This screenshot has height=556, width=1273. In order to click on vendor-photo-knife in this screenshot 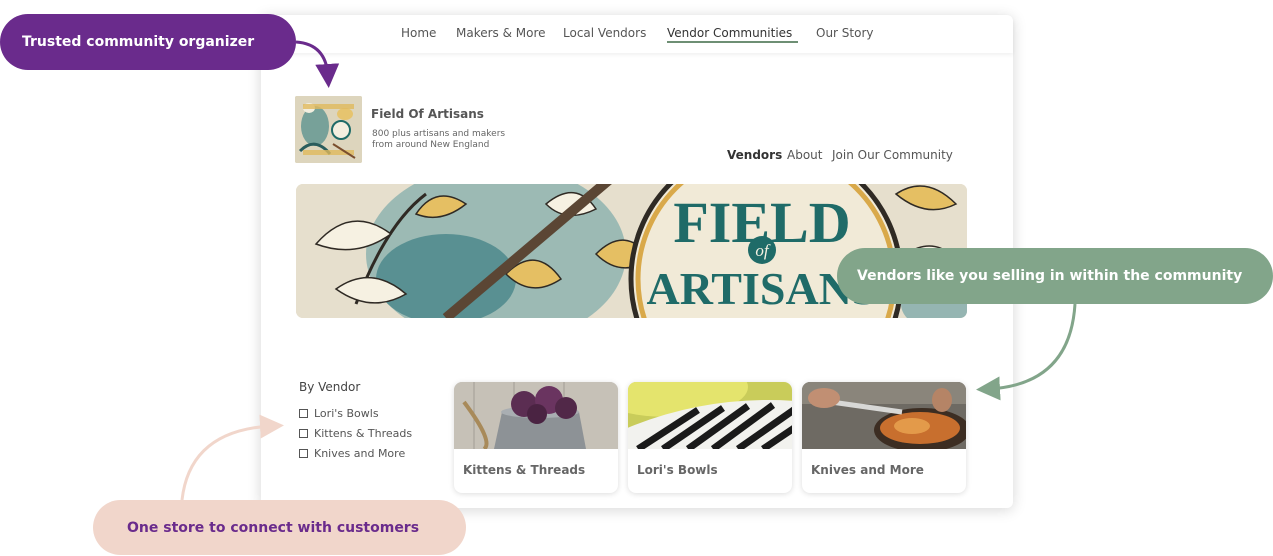, I will do `click(884, 415)`.